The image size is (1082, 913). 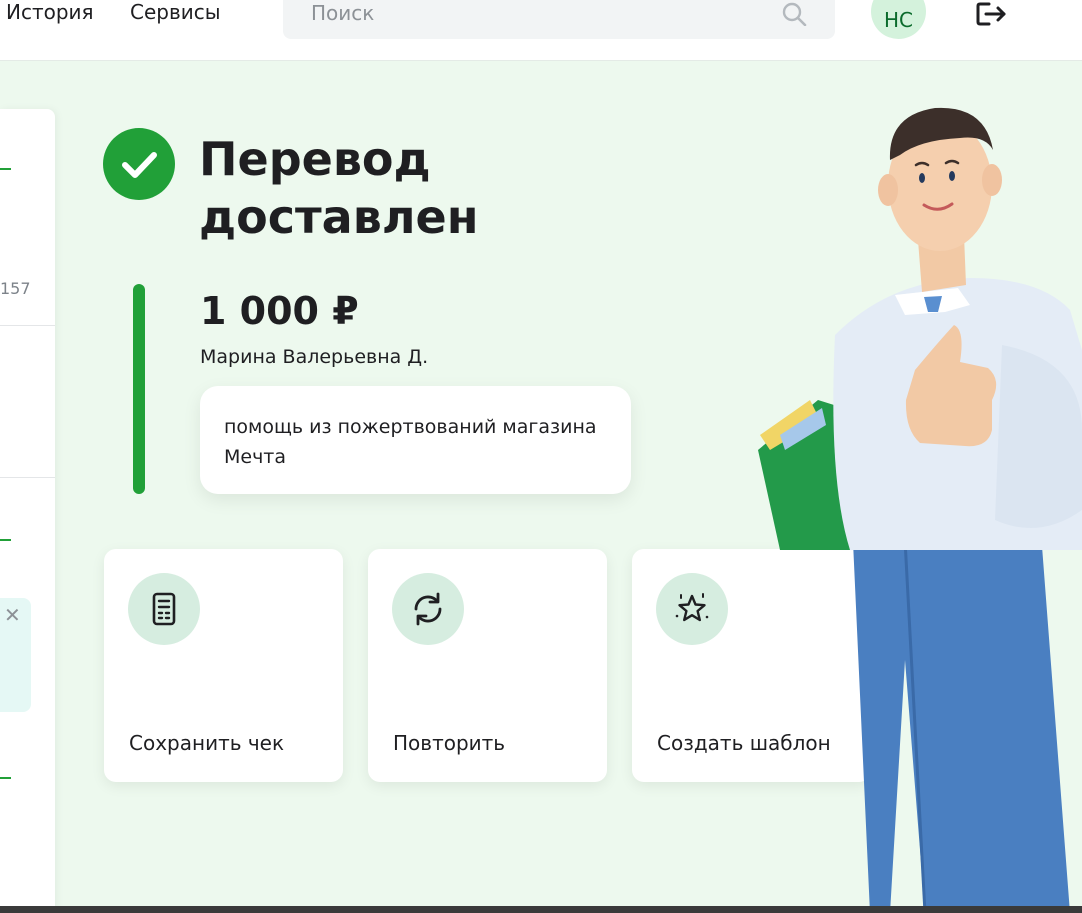 I want to click on repeat-label: Повторить, so click(x=449, y=743).